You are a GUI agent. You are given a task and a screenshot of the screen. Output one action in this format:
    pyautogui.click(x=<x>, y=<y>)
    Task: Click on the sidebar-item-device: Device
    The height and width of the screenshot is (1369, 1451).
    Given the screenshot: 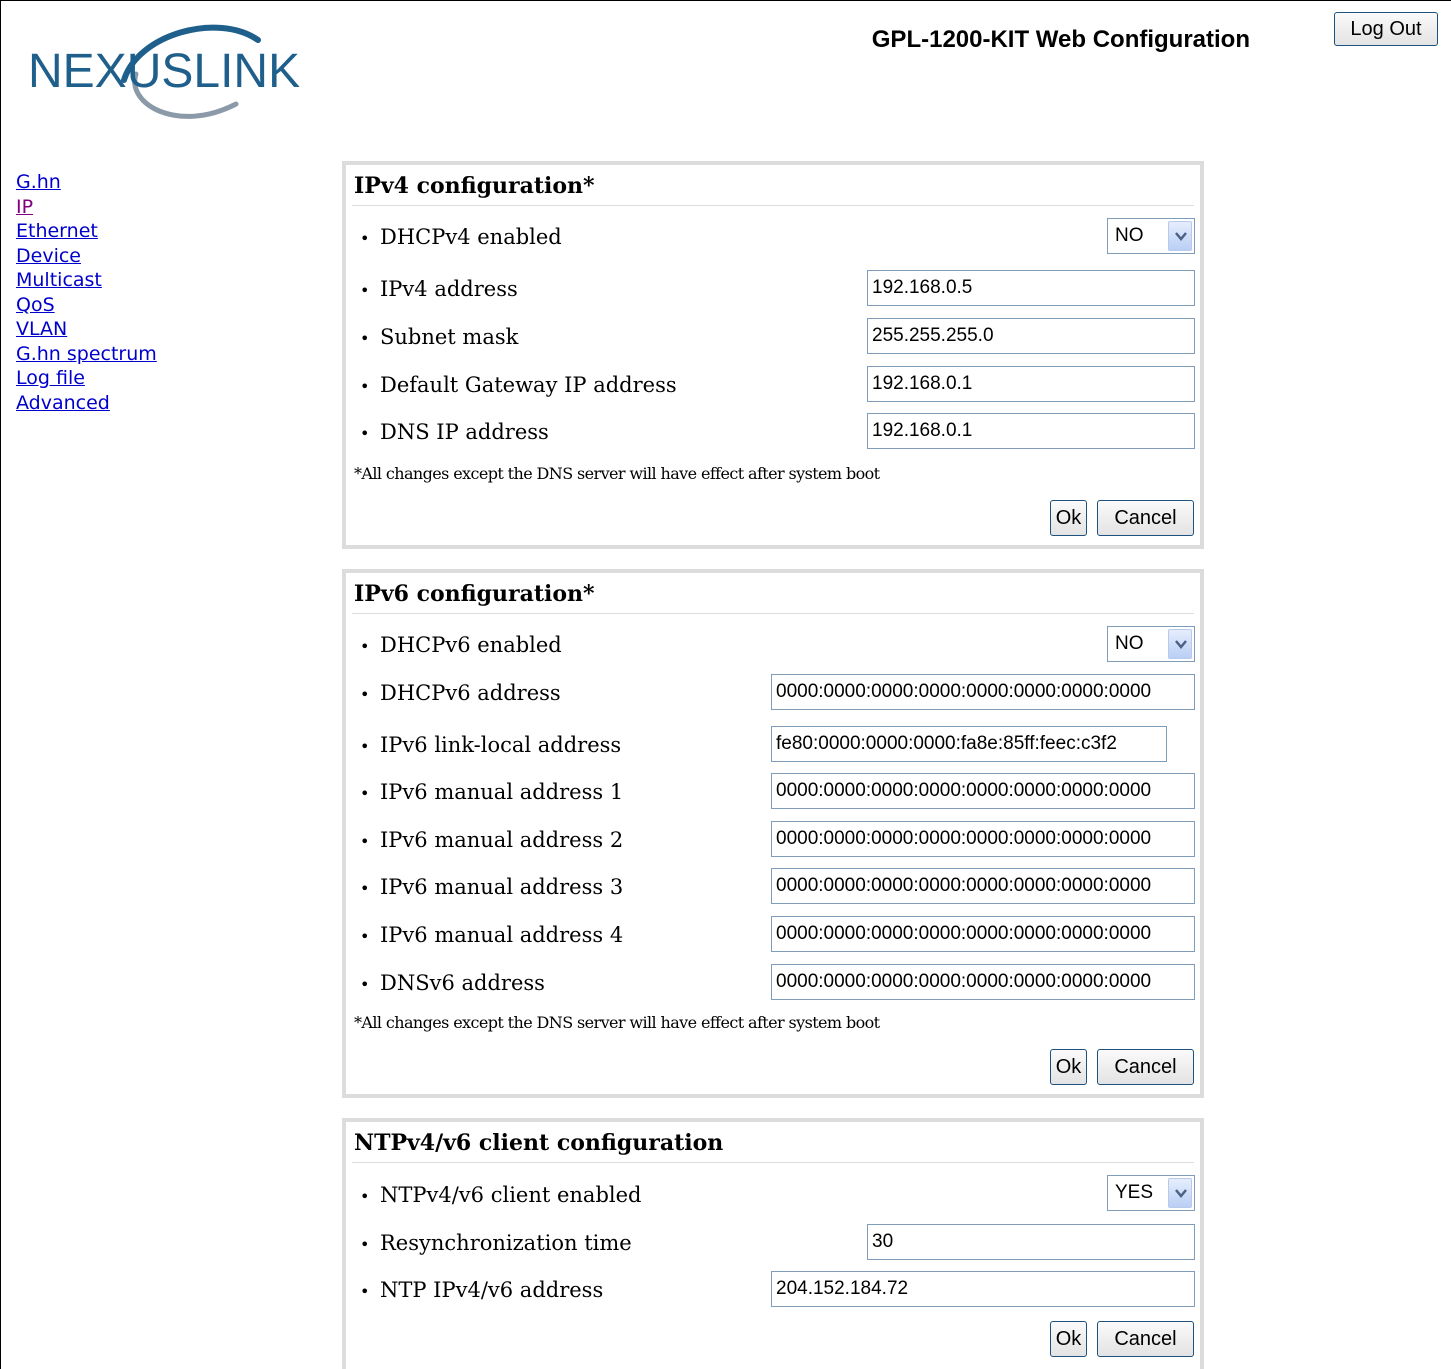 What is the action you would take?
    pyautogui.click(x=86, y=256)
    